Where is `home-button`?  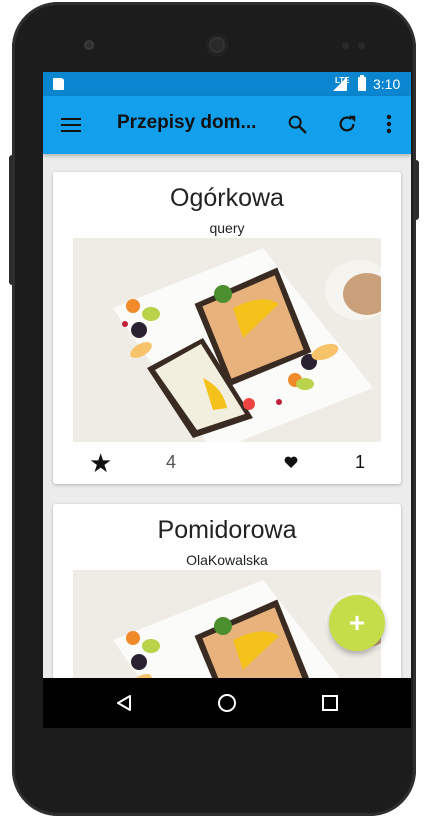
home-button is located at coordinates (227, 703).